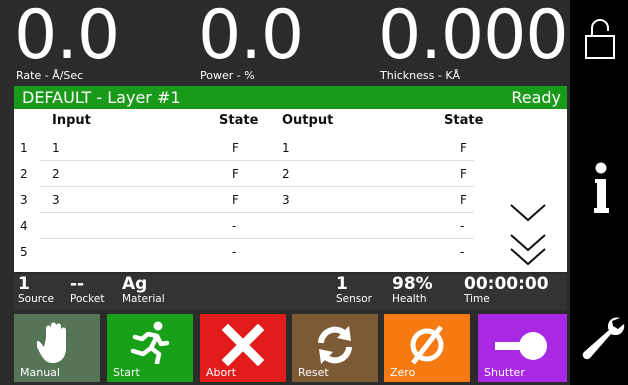  What do you see at coordinates (24, 174) in the screenshot?
I see `row-number: 2` at bounding box center [24, 174].